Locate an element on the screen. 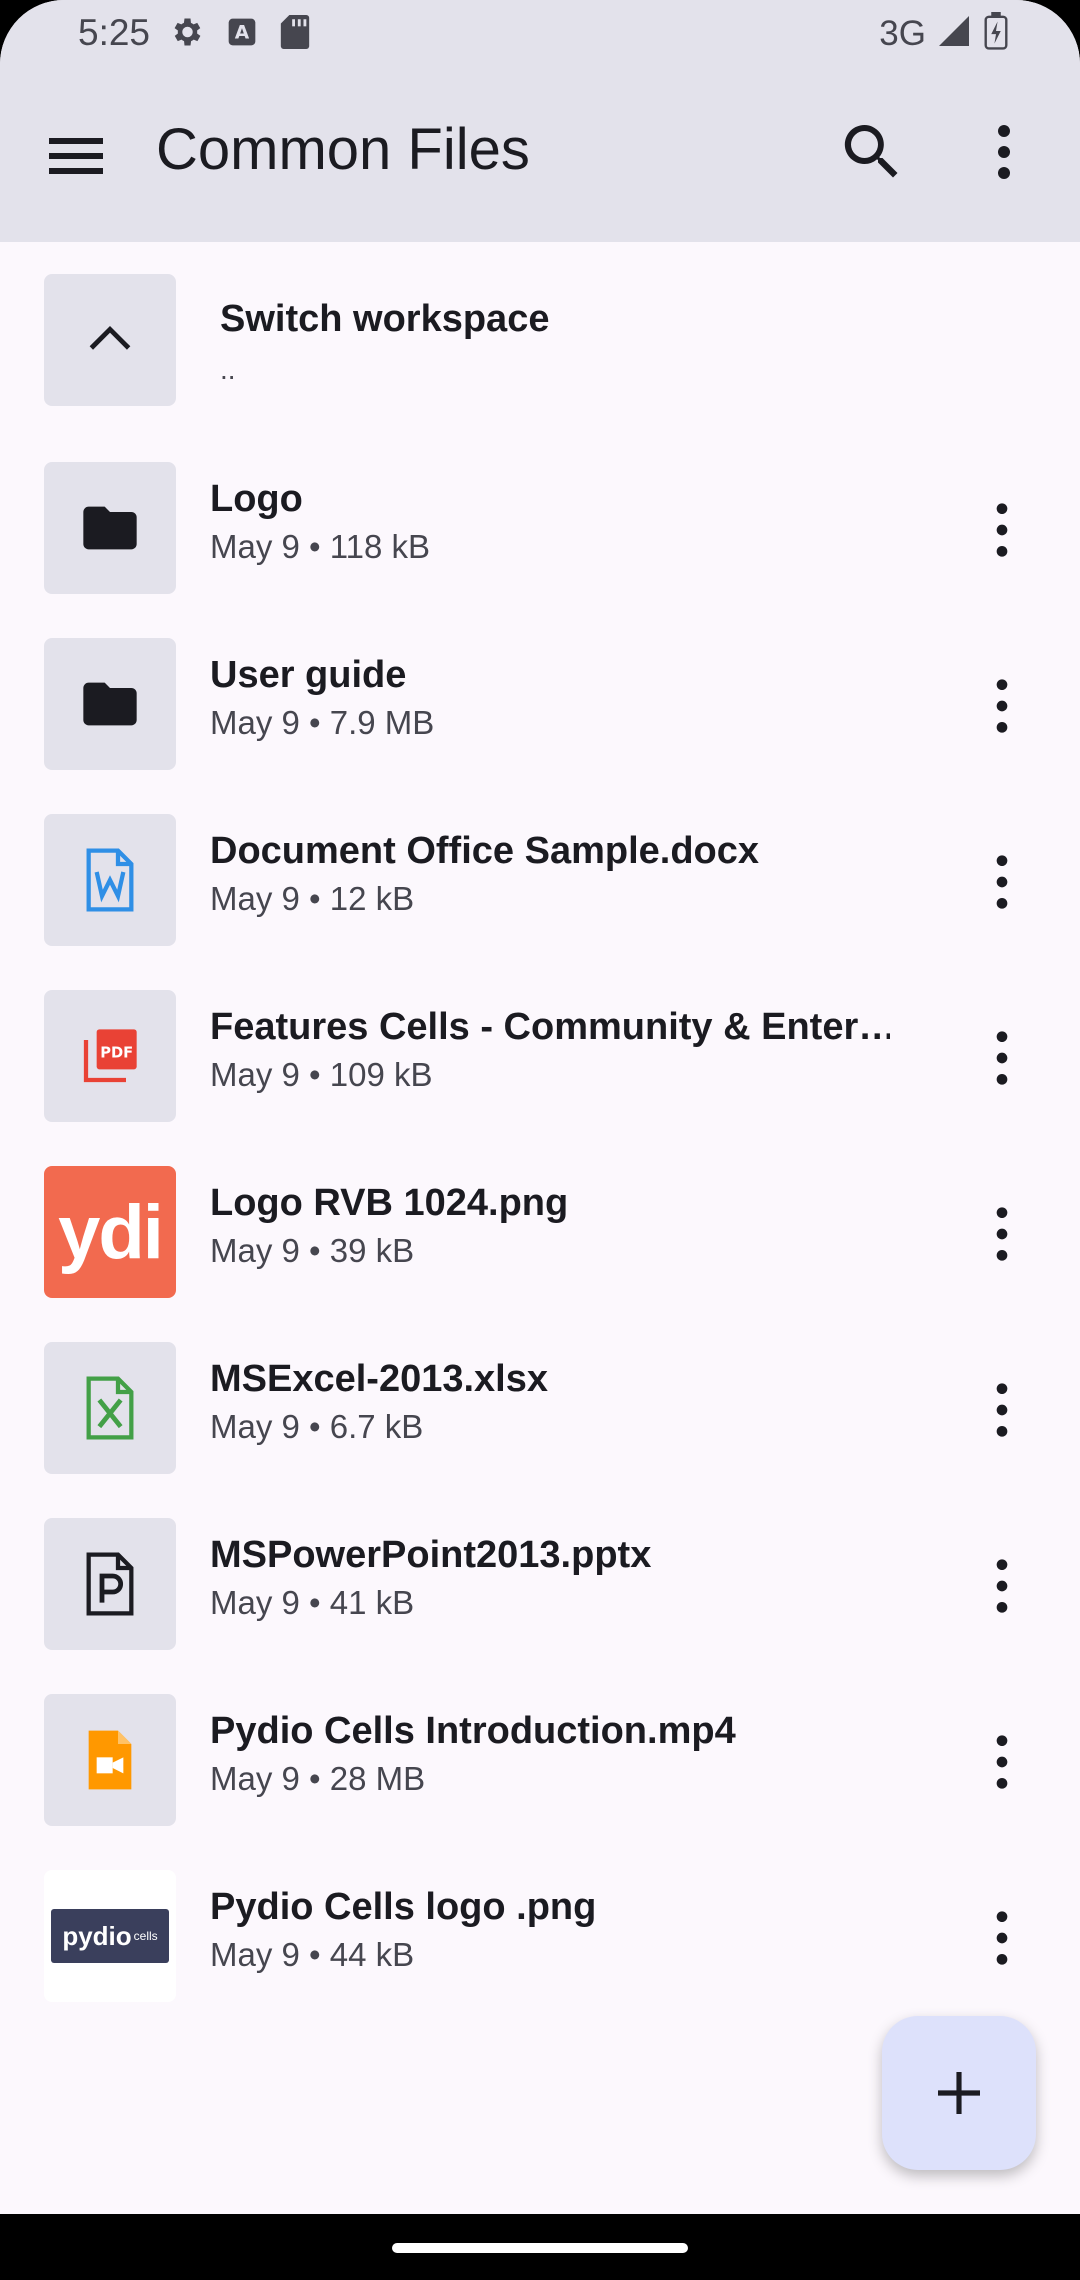 Image resolution: width=1080 pixels, height=2280 pixels. file-meta: May 9 • 39 kB is located at coordinates (312, 1250).